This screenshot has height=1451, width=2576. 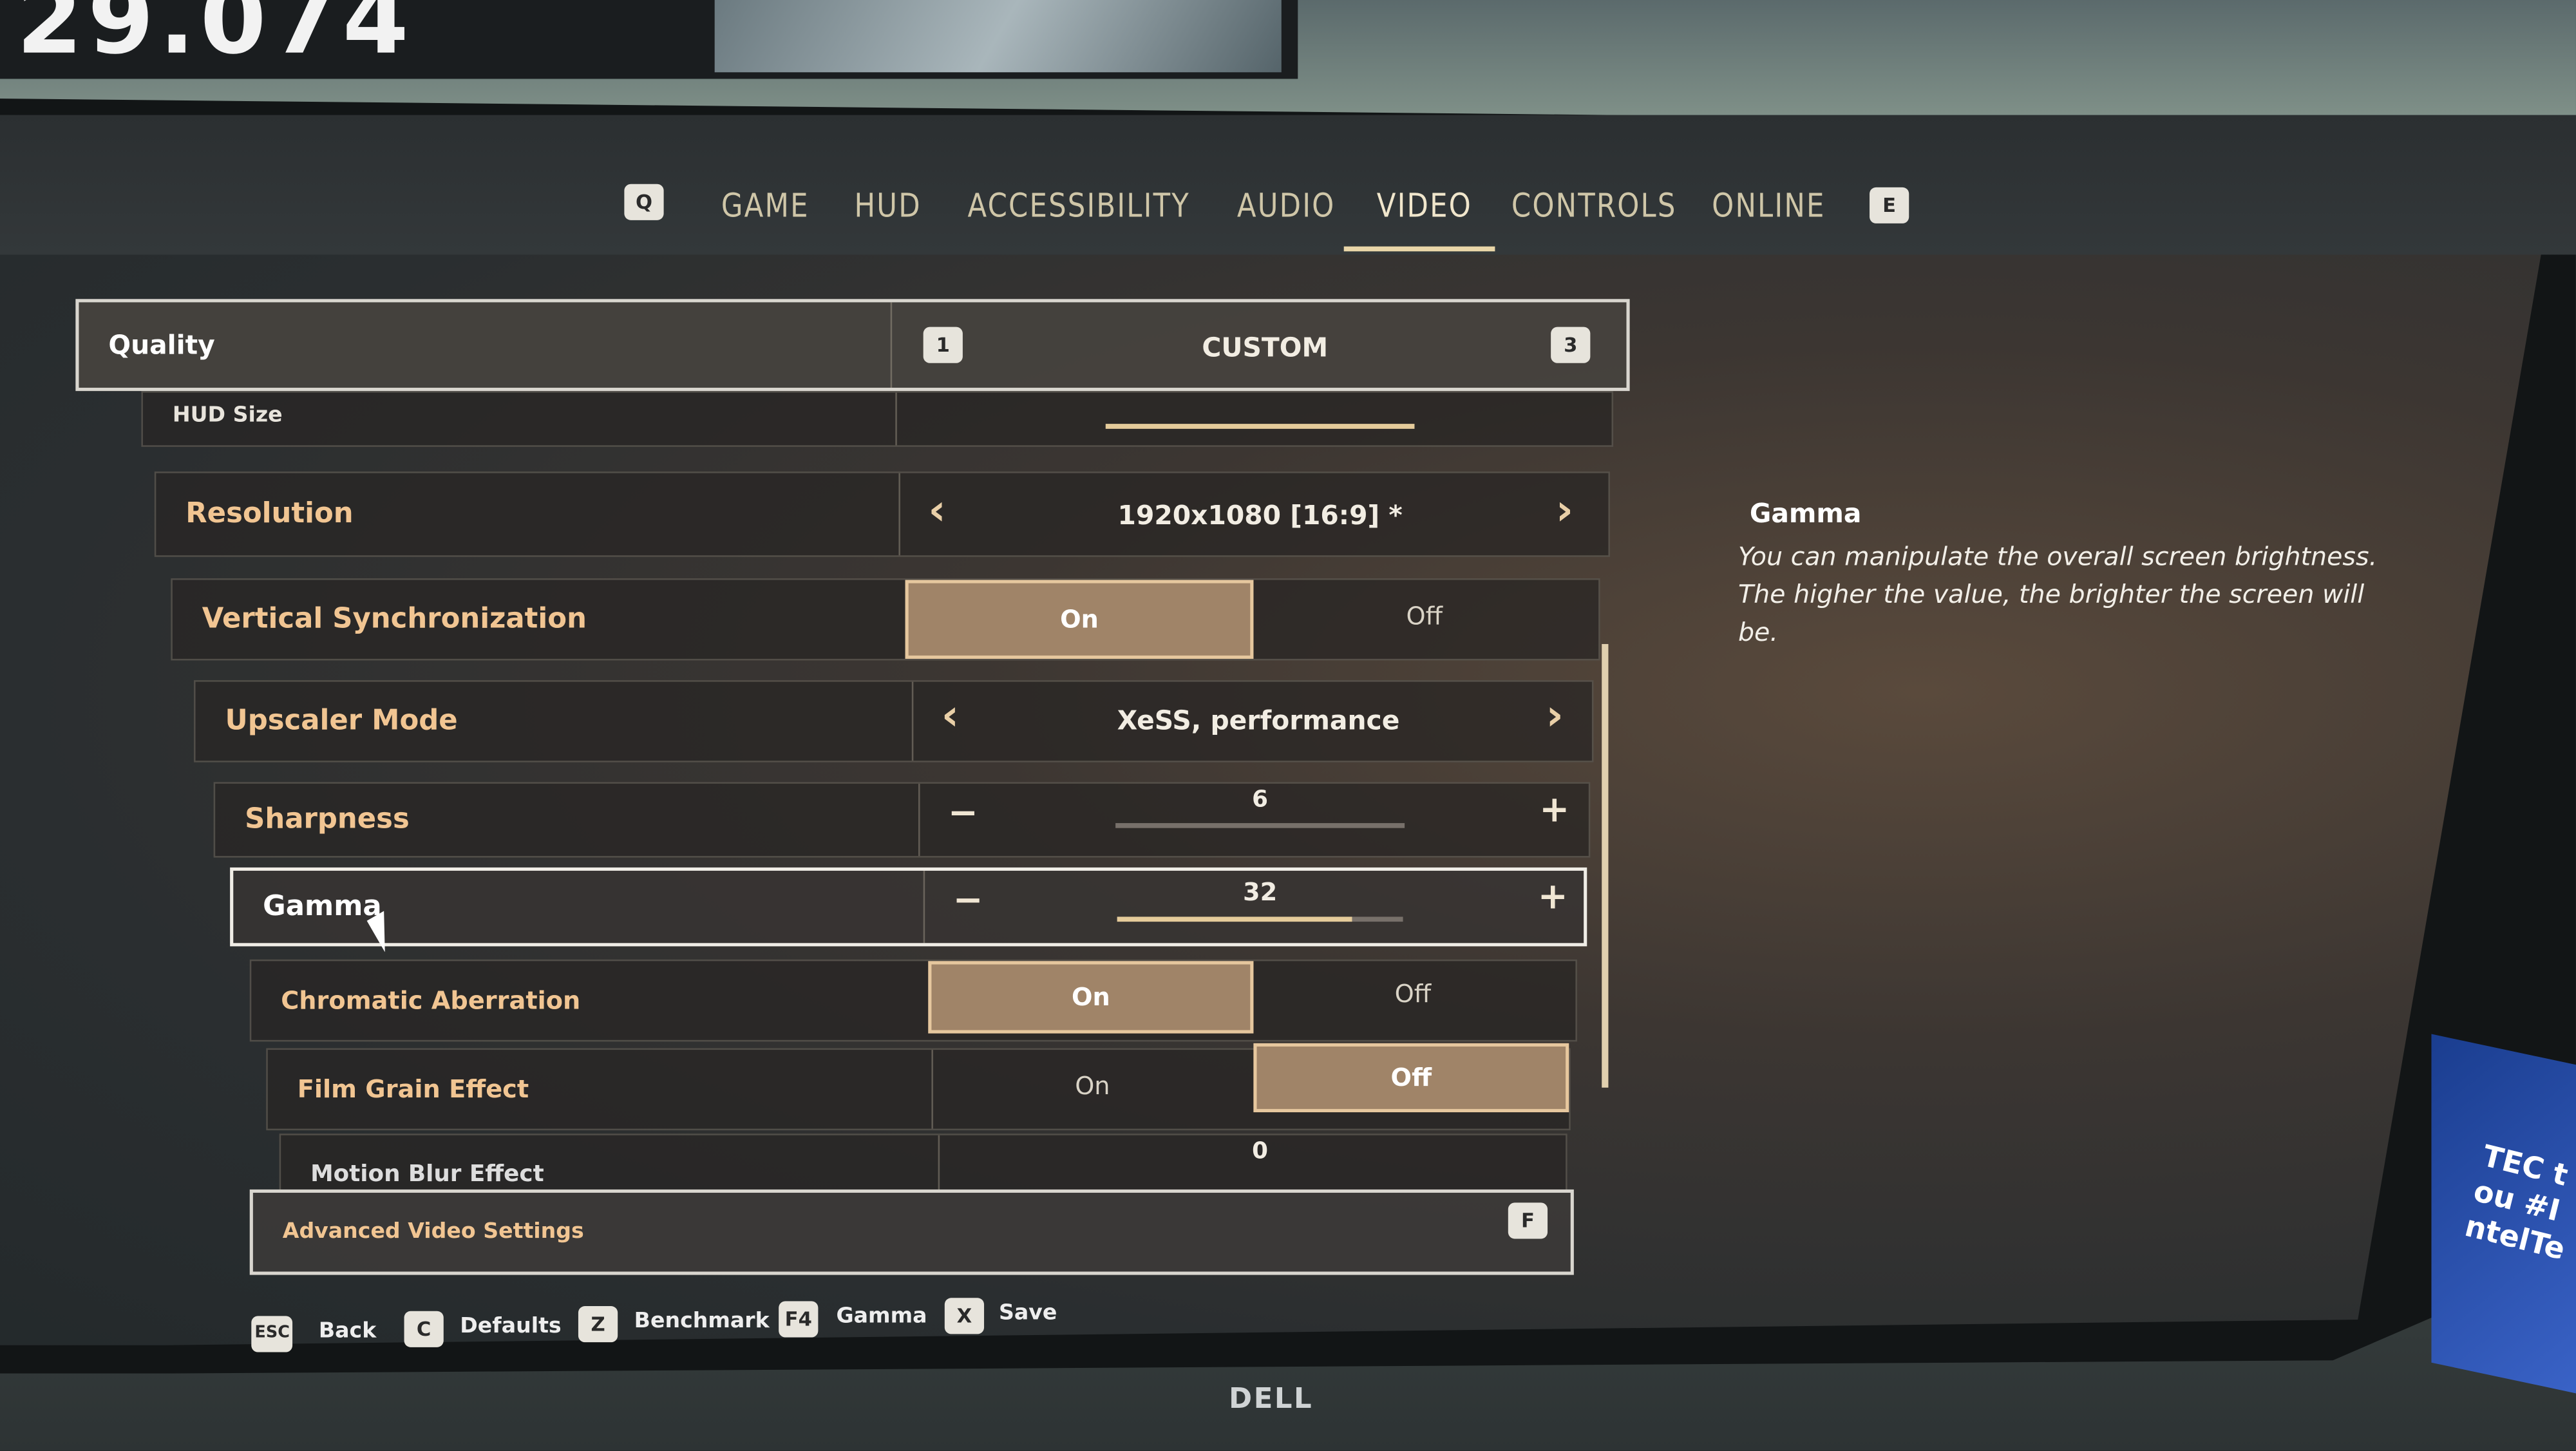 What do you see at coordinates (702, 1321) in the screenshot?
I see `hint-benchmark-label: Benchmark` at bounding box center [702, 1321].